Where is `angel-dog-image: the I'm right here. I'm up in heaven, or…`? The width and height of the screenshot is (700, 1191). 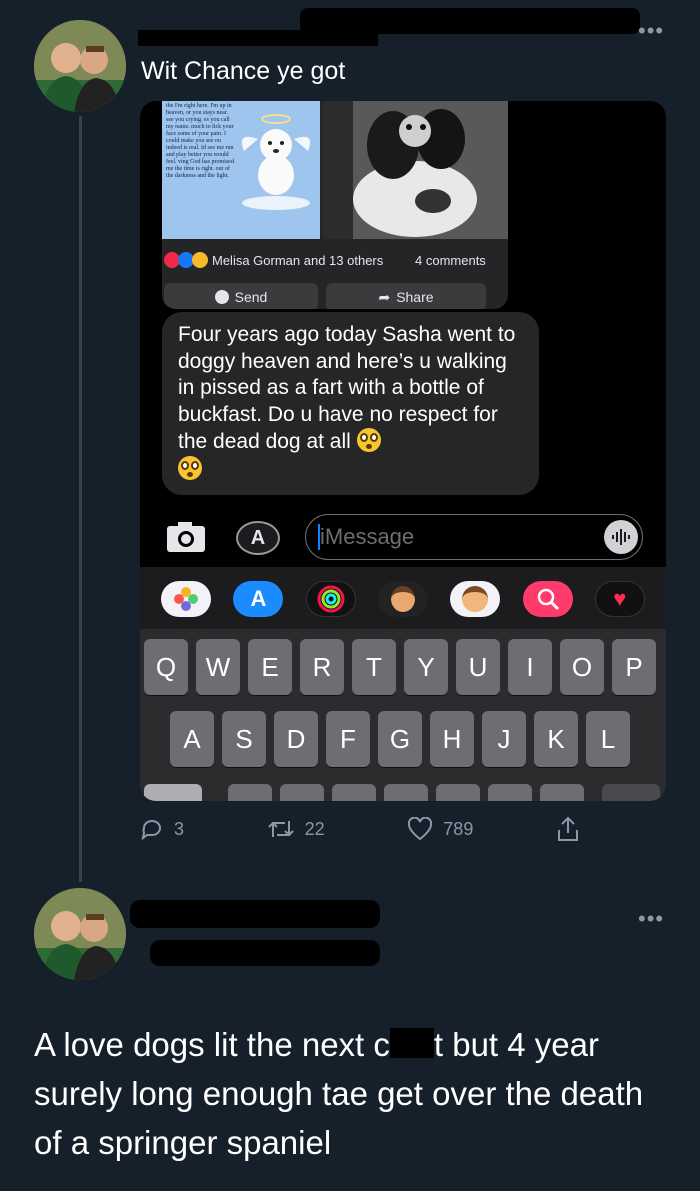
angel-dog-image: the I'm right here. I'm up in heaven, or… is located at coordinates (241, 170).